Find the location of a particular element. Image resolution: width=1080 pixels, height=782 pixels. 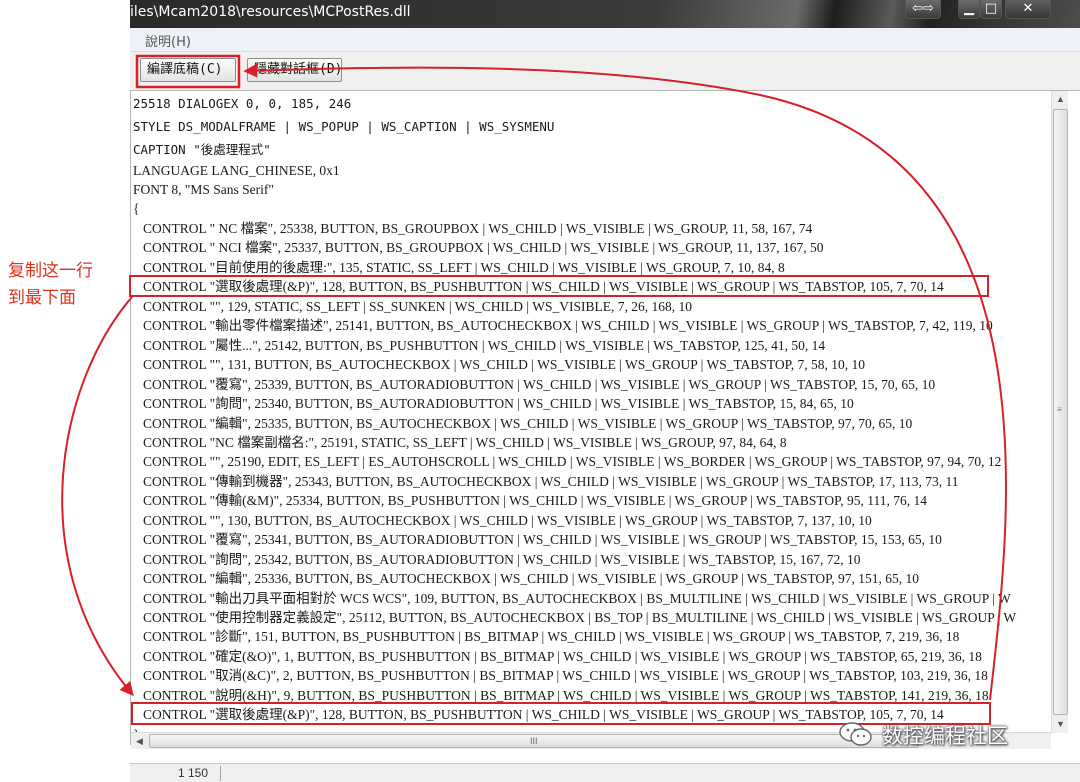

wechat-icon is located at coordinates (855, 734).